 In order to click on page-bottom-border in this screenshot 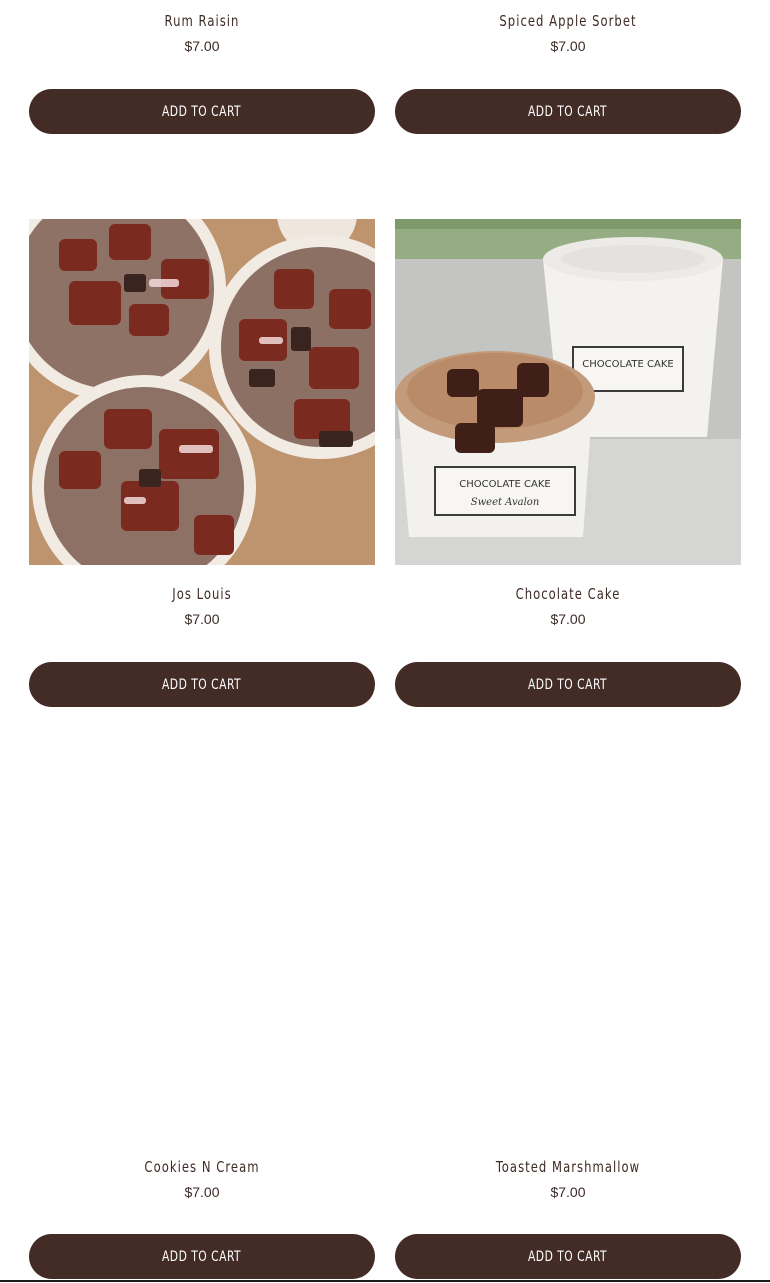, I will do `click(385, 1281)`.